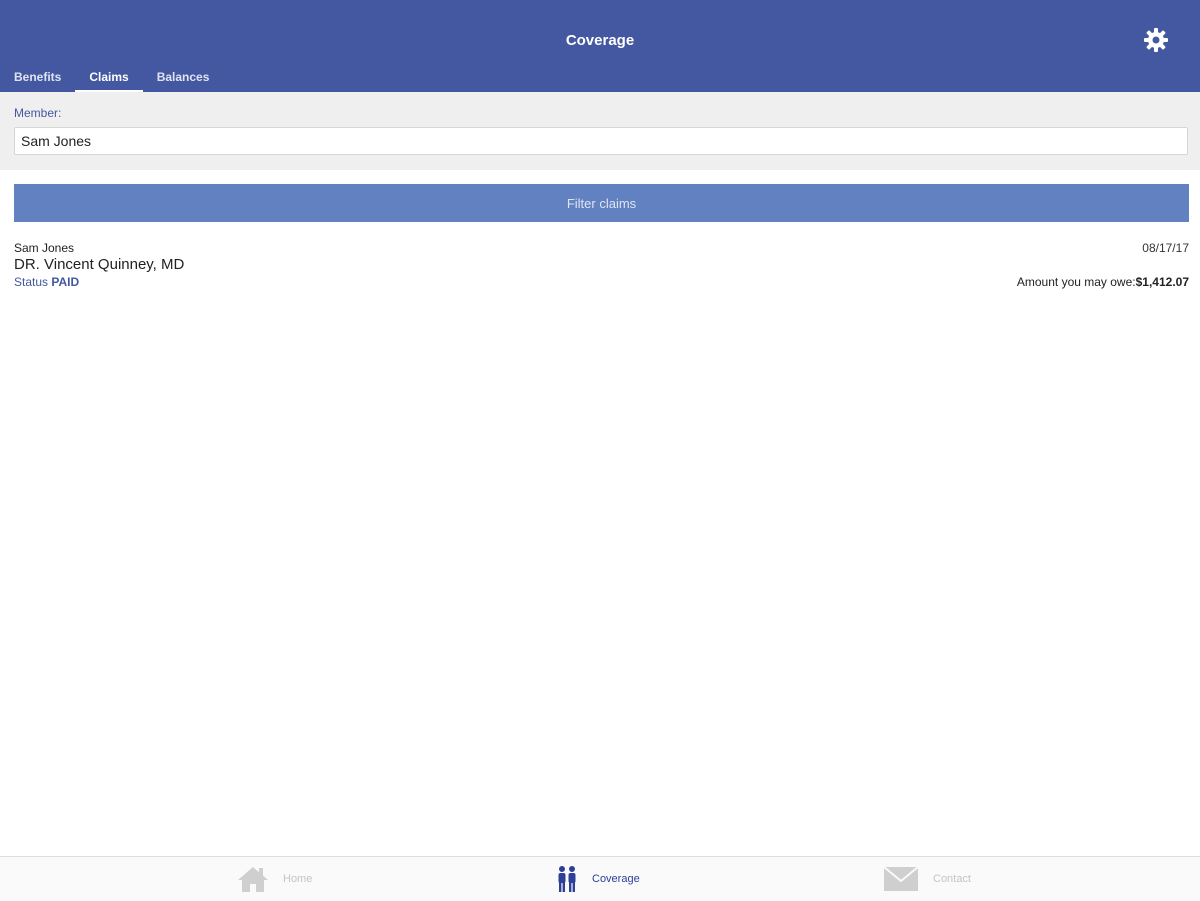  Describe the element at coordinates (99, 264) in the screenshot. I see `claim-provider: DR. Vincent Quinney, MD` at that location.